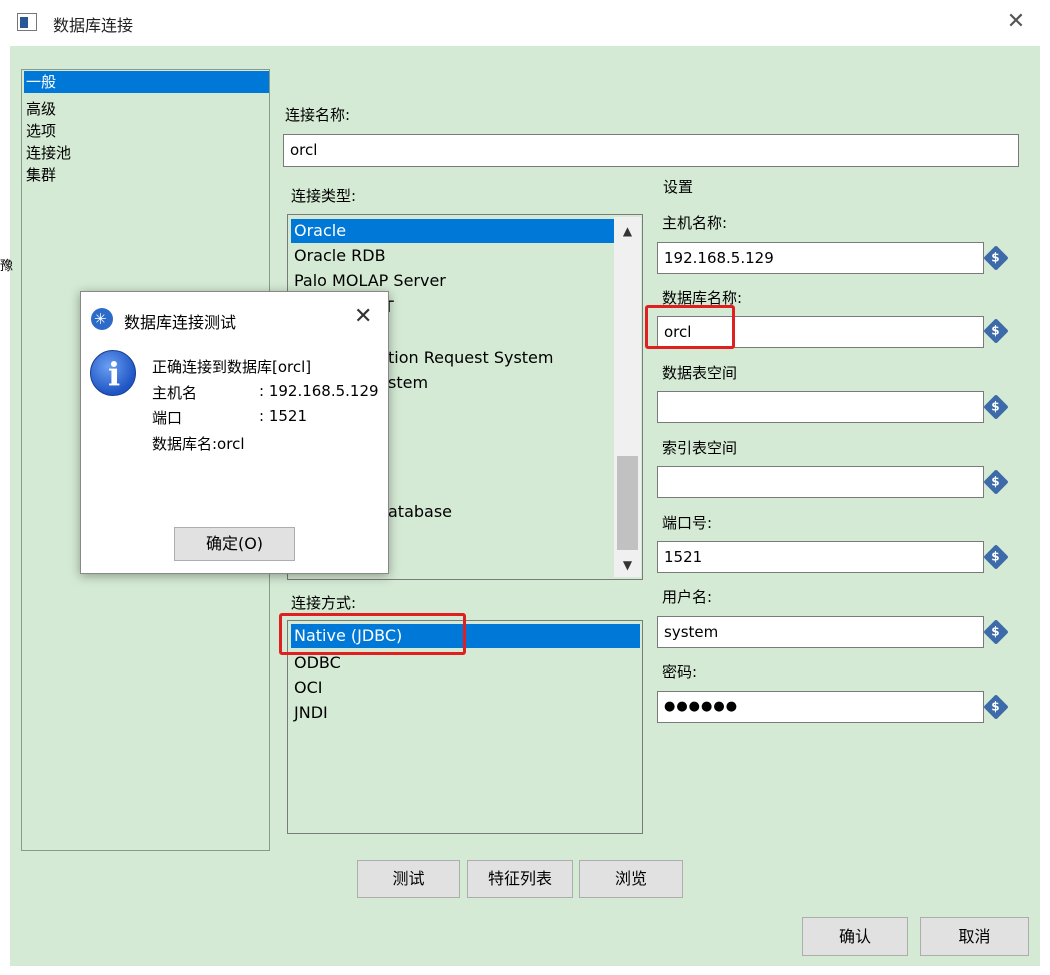  Describe the element at coordinates (406, 383) in the screenshot. I see `list-item: stem` at that location.